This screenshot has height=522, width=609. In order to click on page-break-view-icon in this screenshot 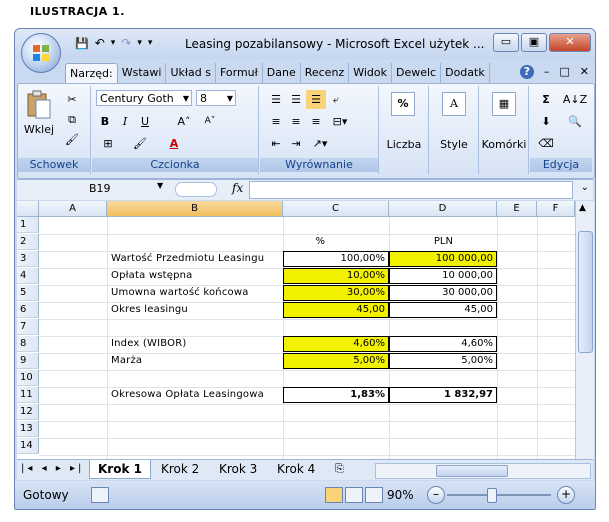, I will do `click(374, 495)`.